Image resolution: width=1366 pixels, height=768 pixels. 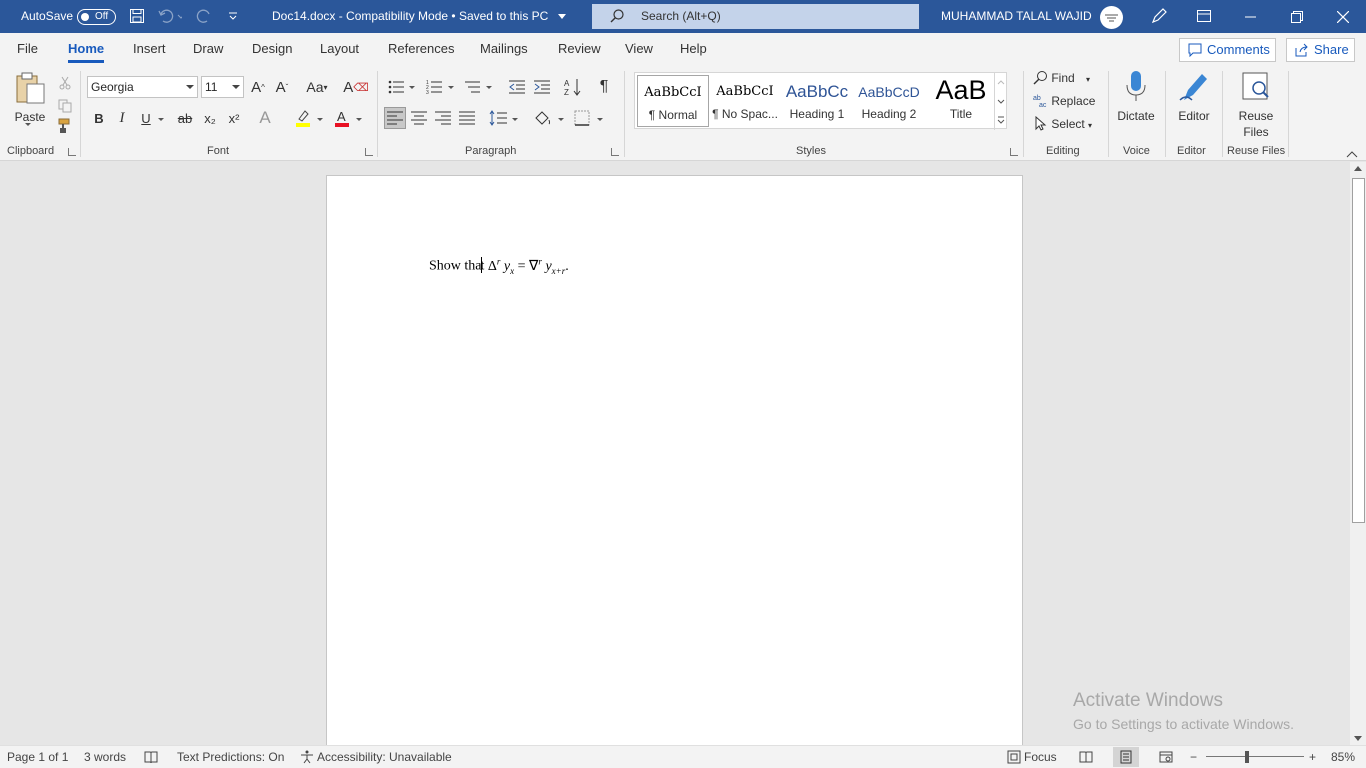 I want to click on align-right-icon, so click(x=443, y=118).